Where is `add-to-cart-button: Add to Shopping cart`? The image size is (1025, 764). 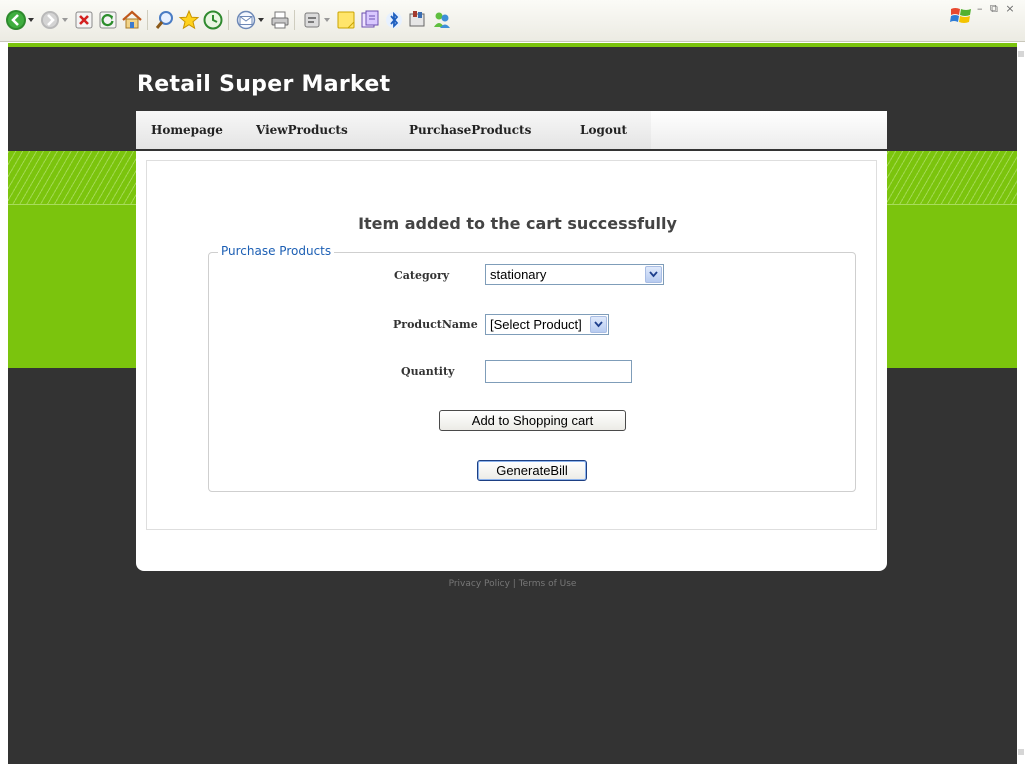
add-to-cart-button: Add to Shopping cart is located at coordinates (532, 420).